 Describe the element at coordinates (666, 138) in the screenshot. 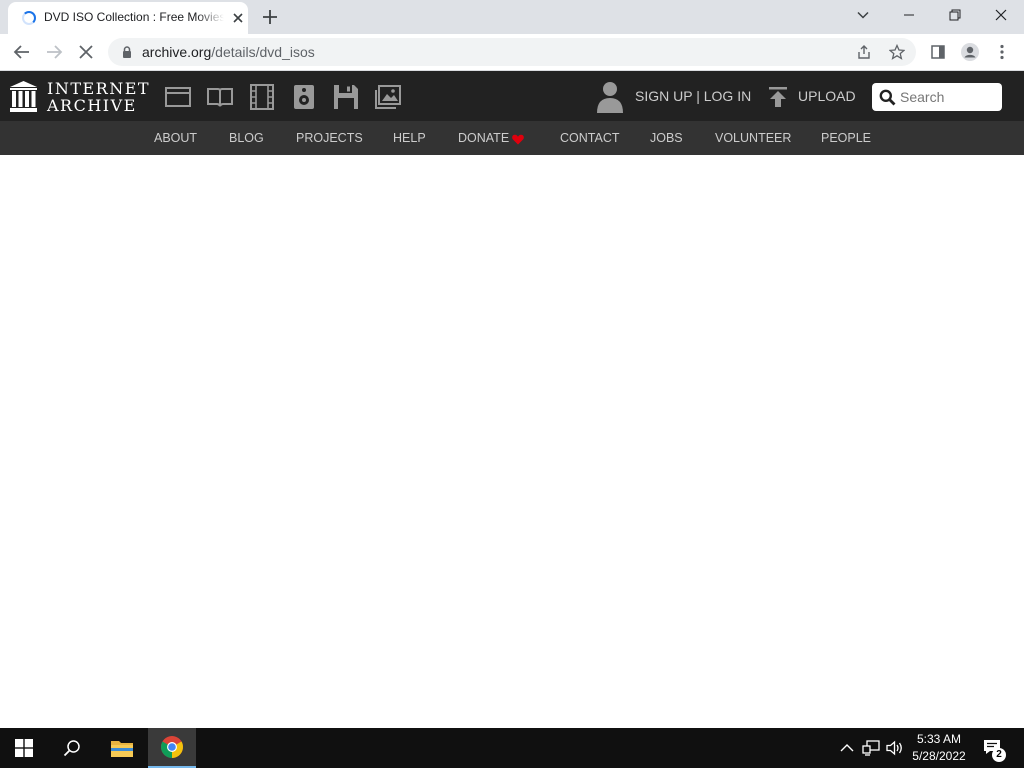

I see `nav-jobs: JOBS` at that location.